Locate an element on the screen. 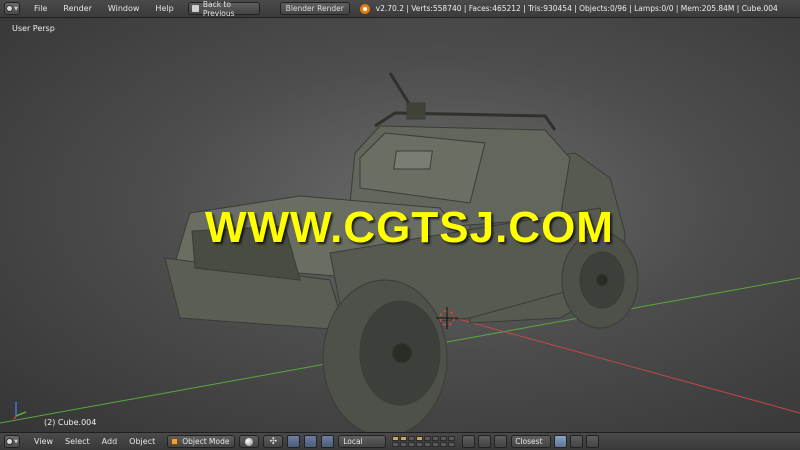 Image resolution: width=800 pixels, height=450 pixels. layer-grid is located at coordinates (424, 441).